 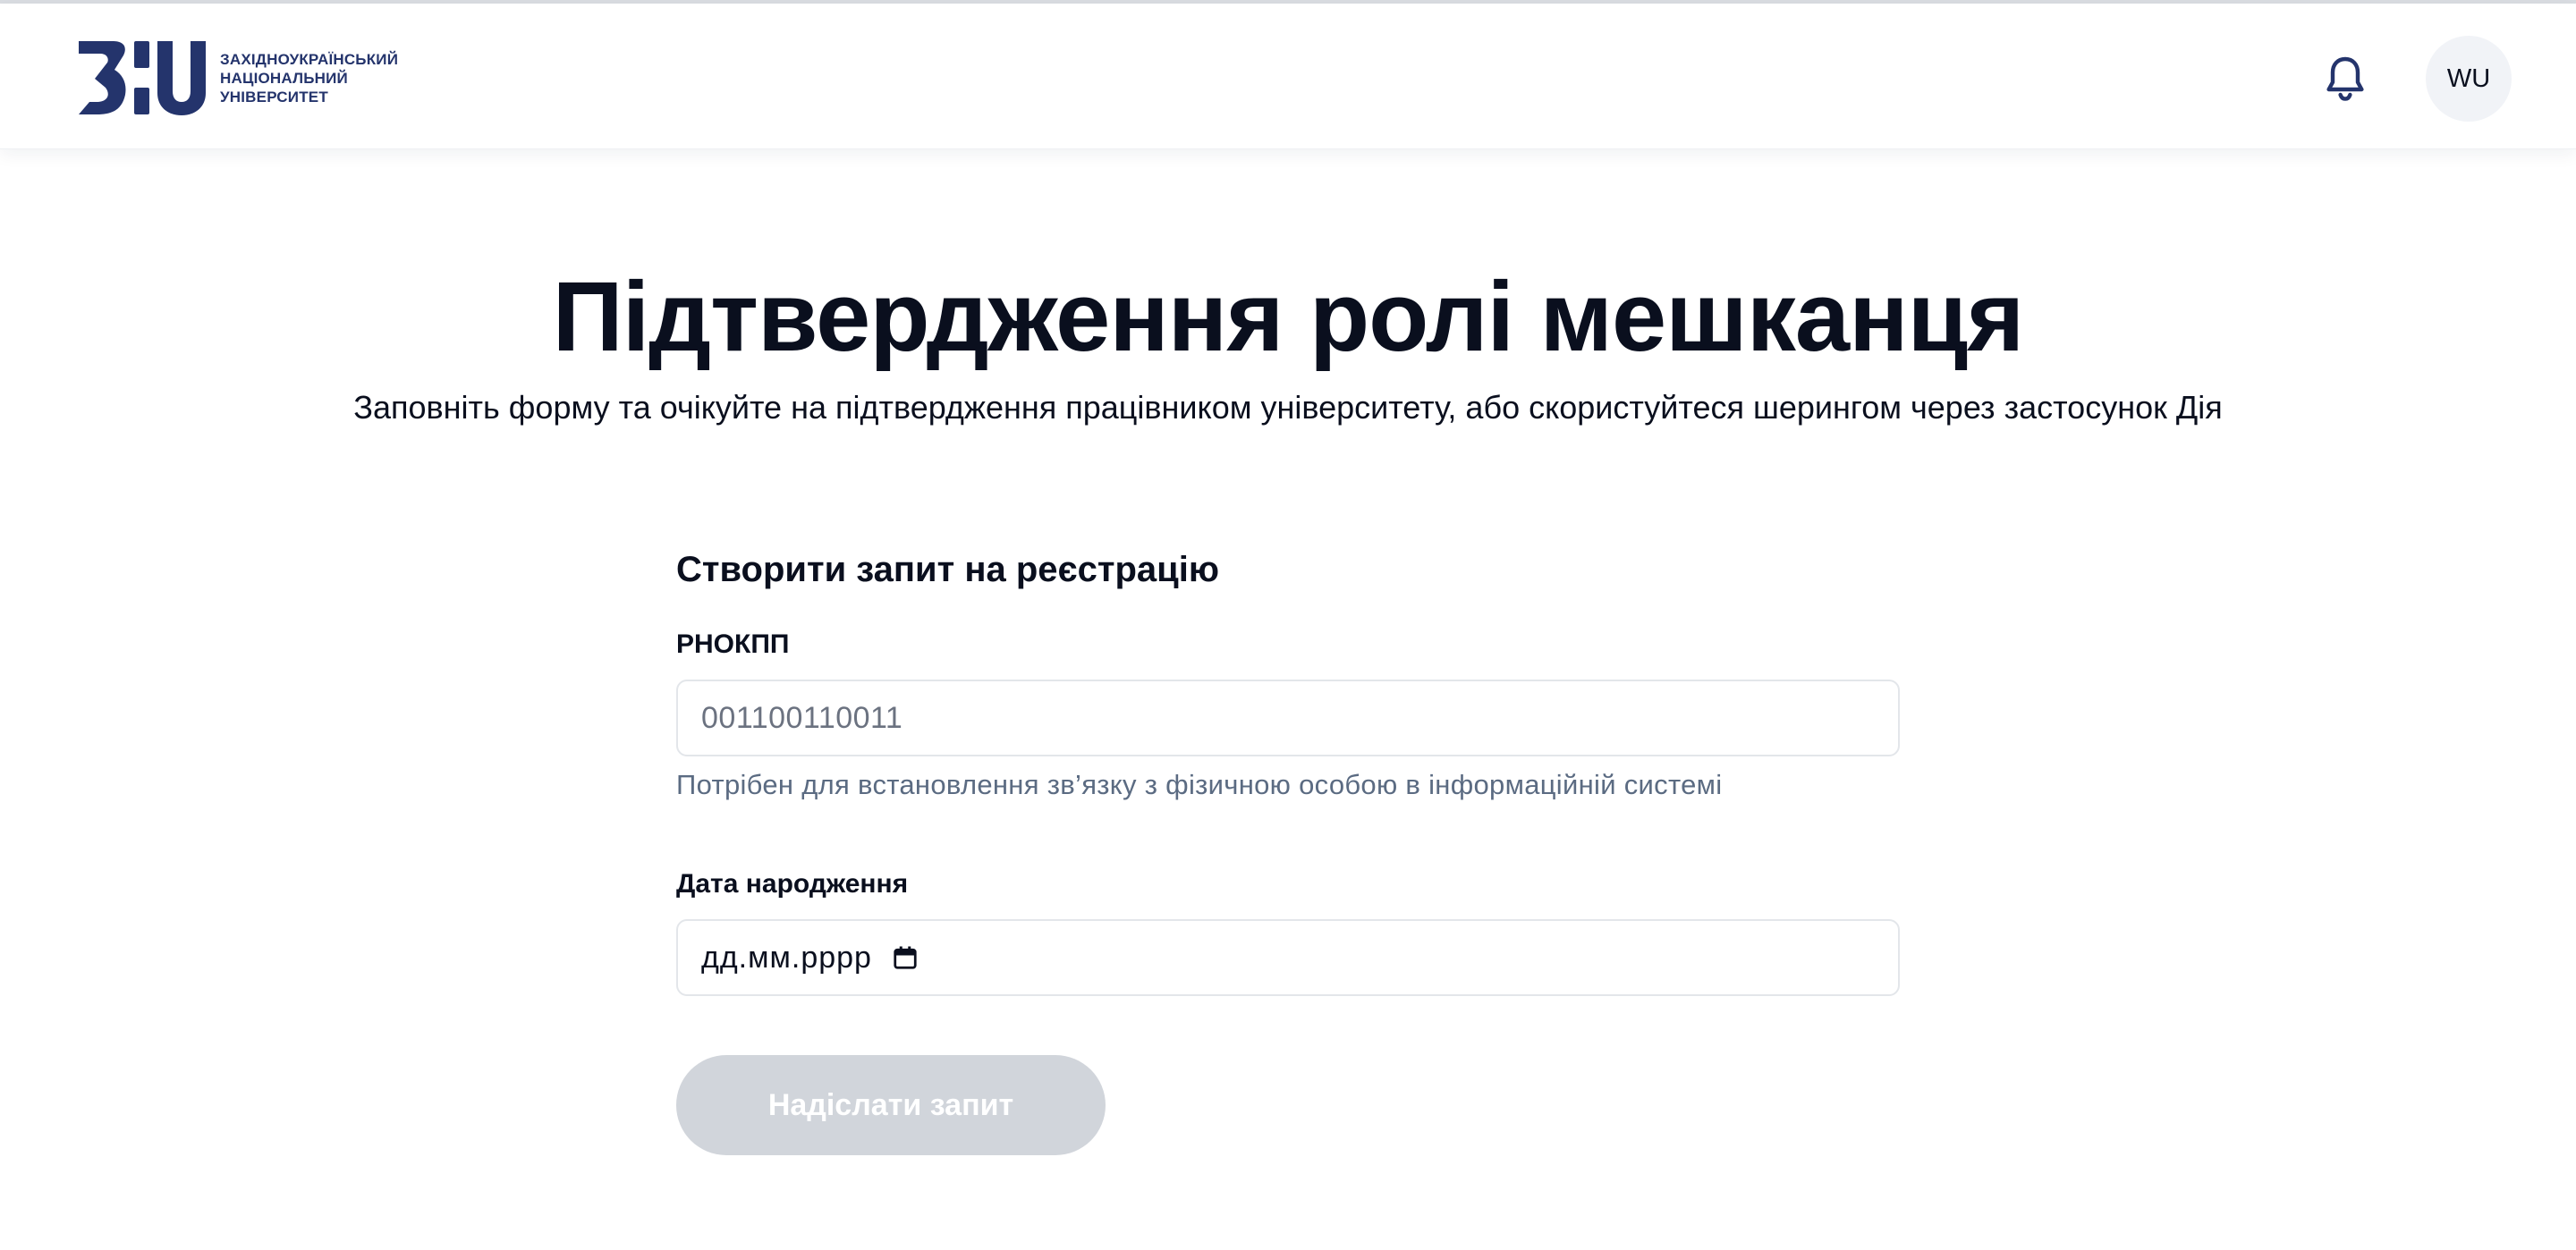 I want to click on bell-icon, so click(x=2345, y=79).